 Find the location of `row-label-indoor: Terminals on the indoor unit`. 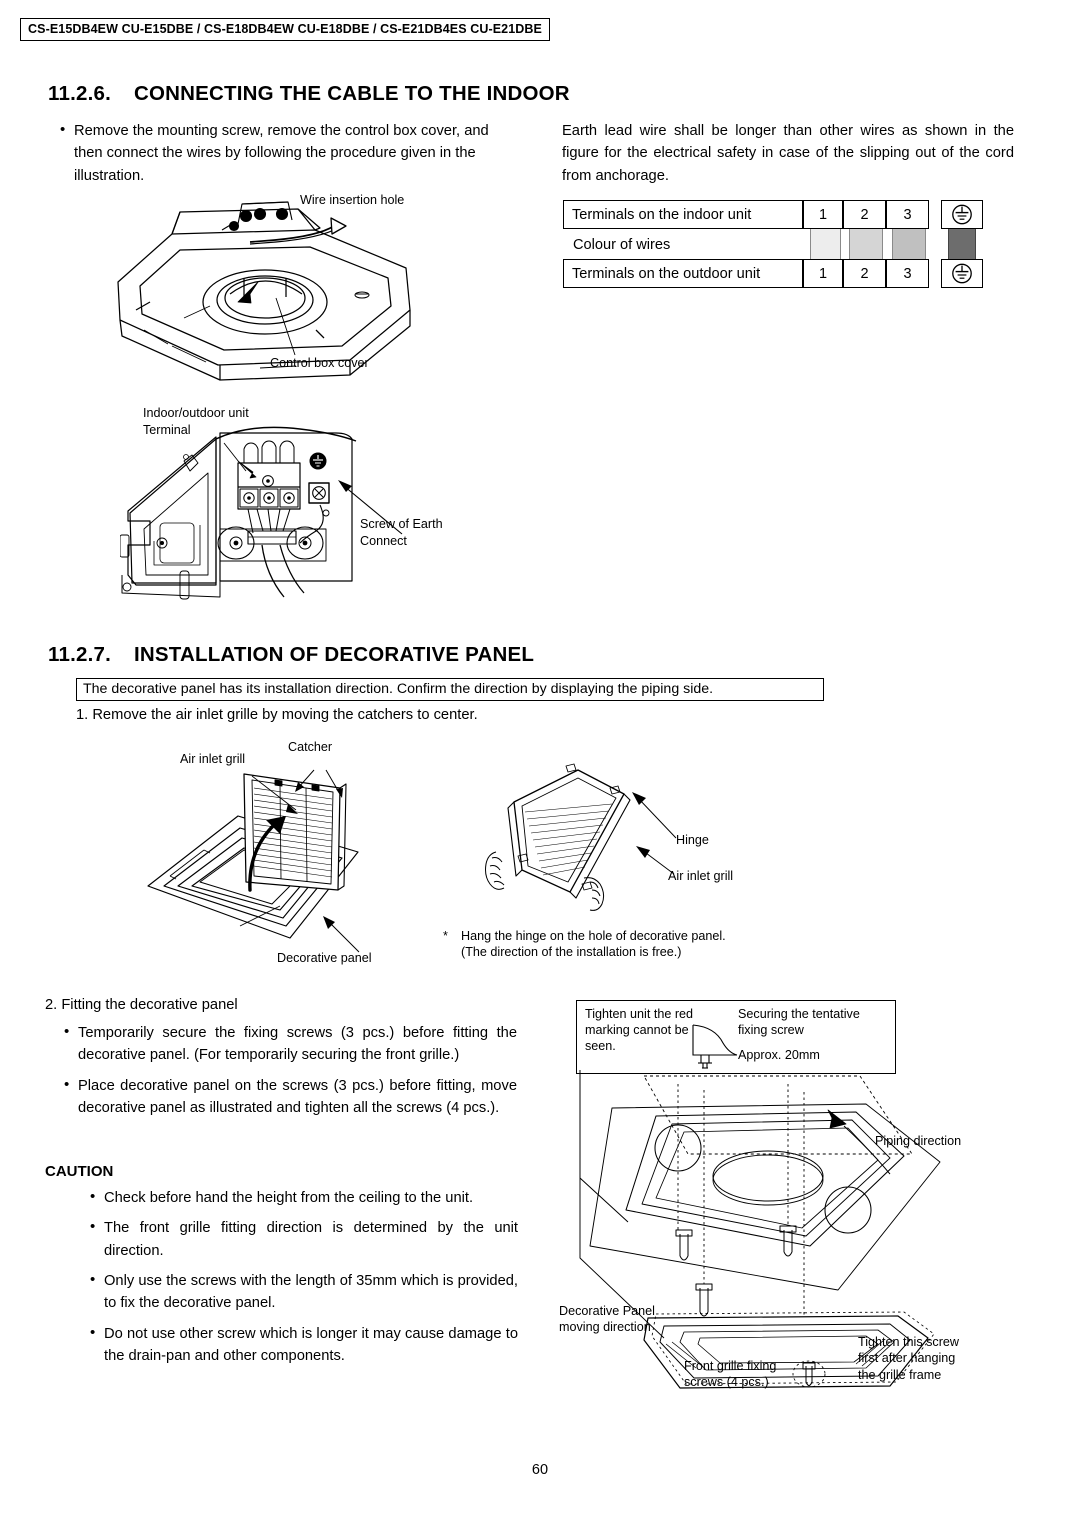

row-label-indoor: Terminals on the indoor unit is located at coordinates (662, 214).